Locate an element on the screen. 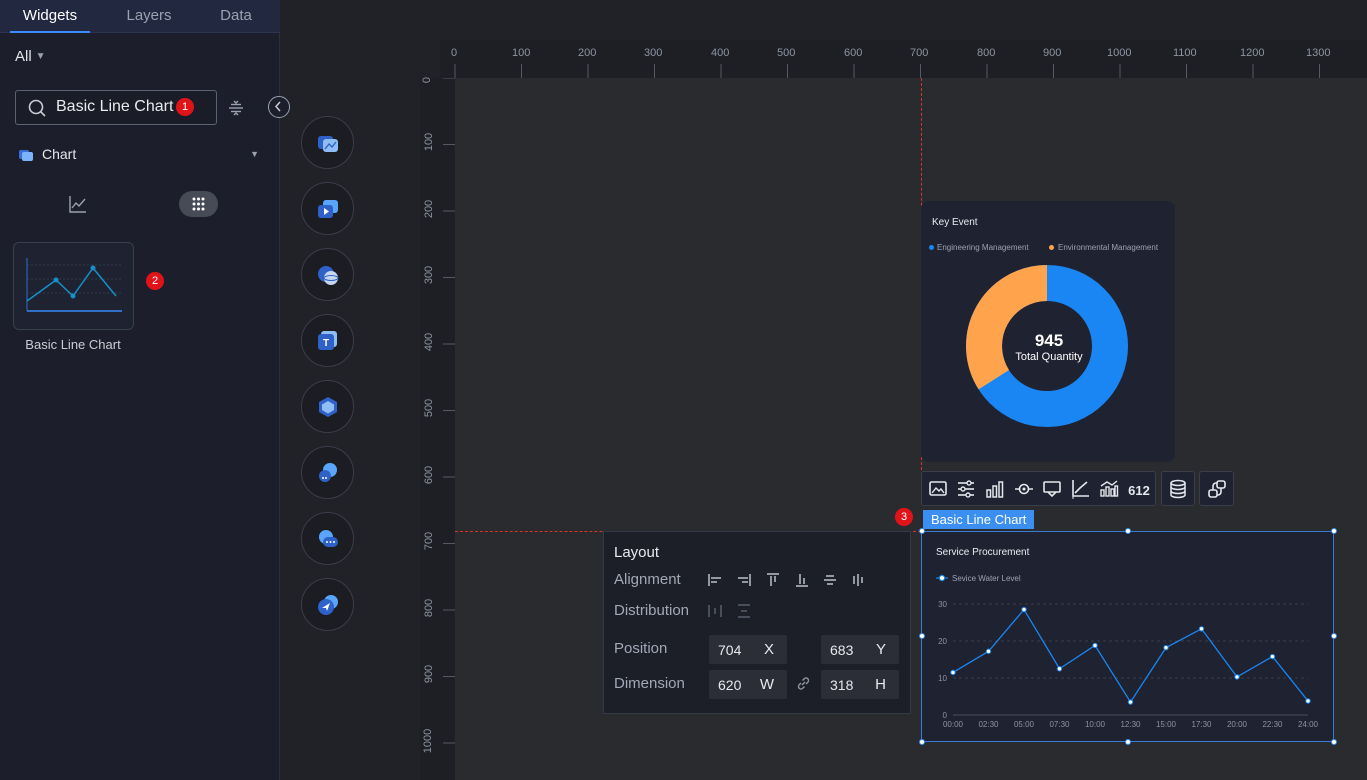  bar-chart-icon is located at coordinates (995, 489).